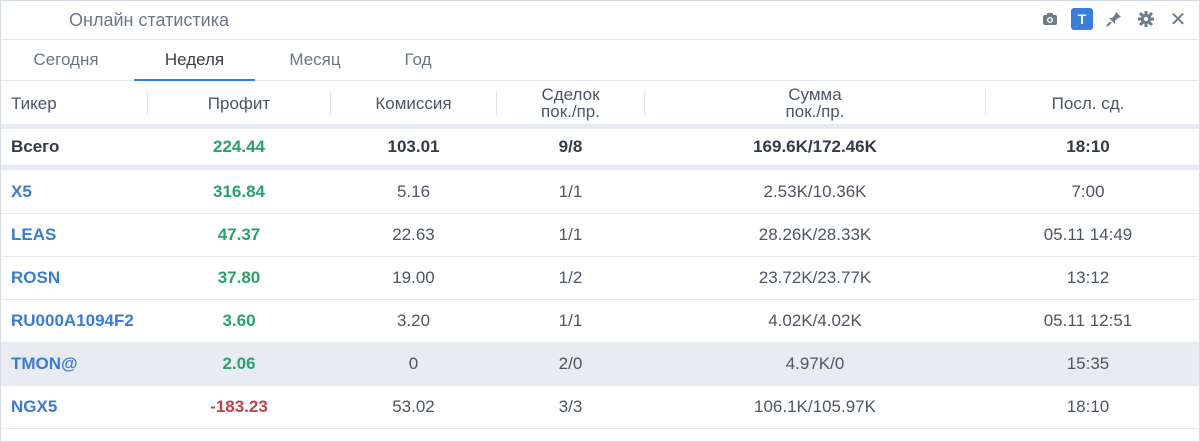 Image resolution: width=1200 pixels, height=442 pixels. I want to click on cell-commission: 3.20, so click(413, 320).